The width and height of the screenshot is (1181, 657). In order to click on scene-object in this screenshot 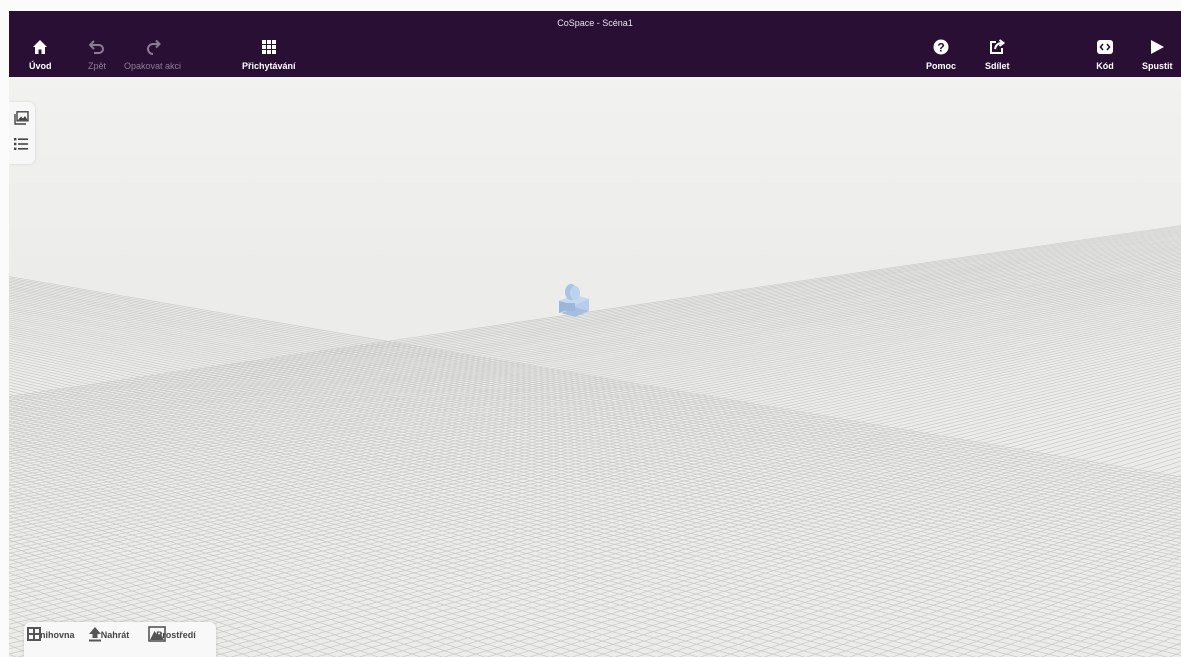, I will do `click(574, 300)`.